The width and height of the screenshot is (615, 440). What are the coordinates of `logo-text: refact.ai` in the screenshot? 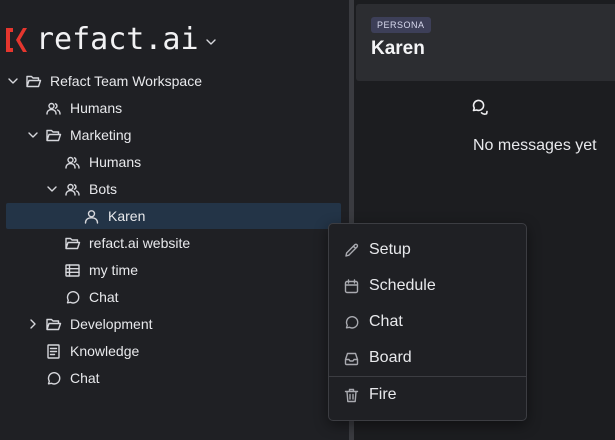 It's located at (117, 39).